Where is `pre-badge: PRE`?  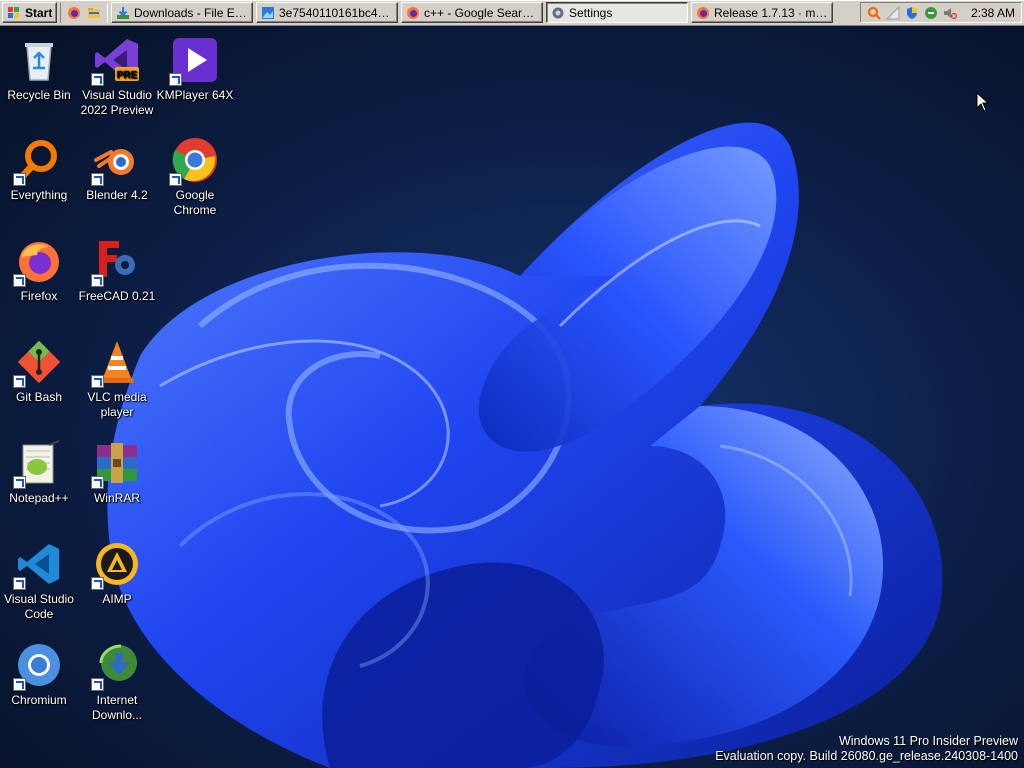 pre-badge: PRE is located at coordinates (127, 75).